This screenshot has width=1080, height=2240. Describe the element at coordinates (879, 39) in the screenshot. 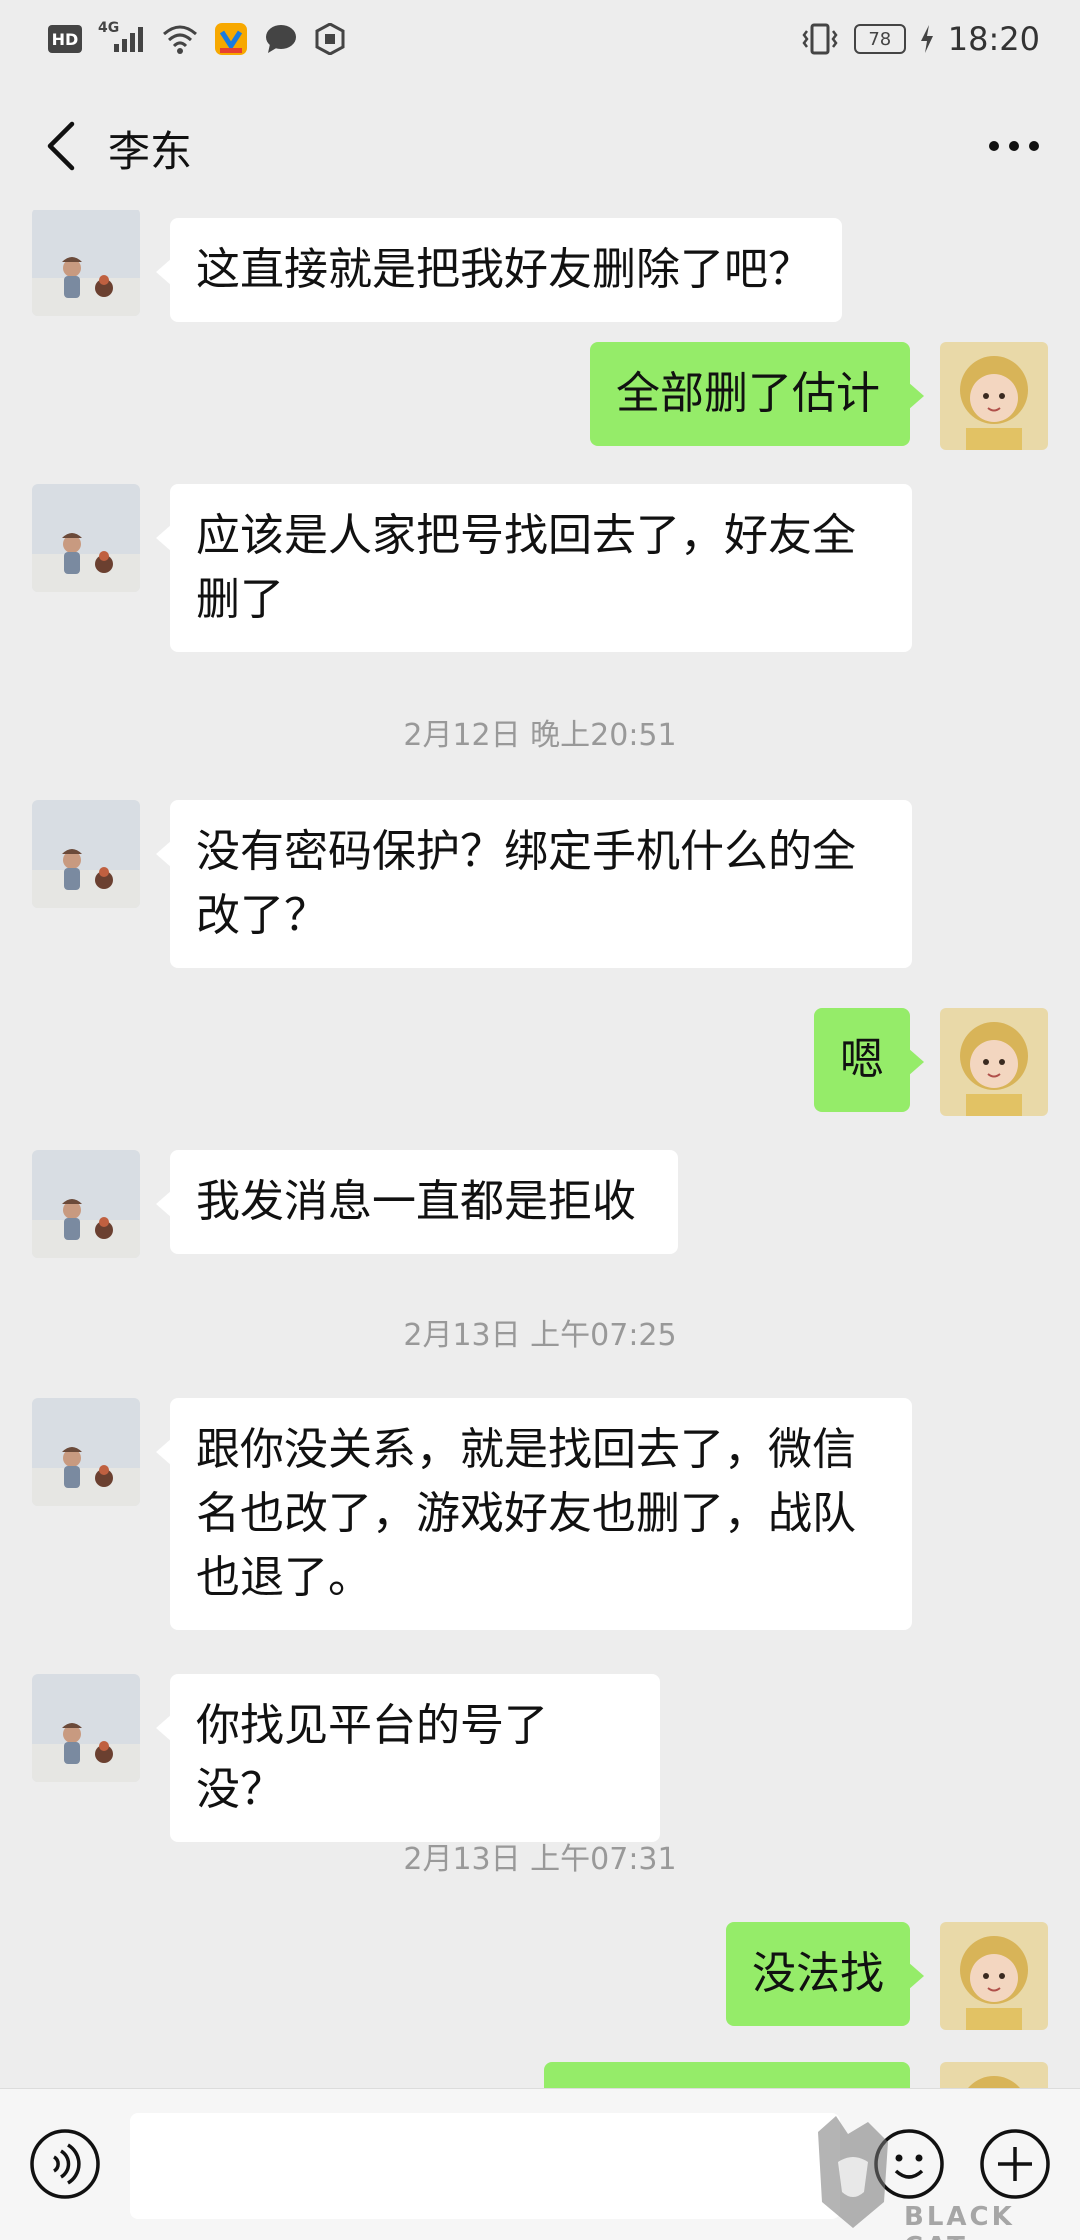

I see `battery-indicator: 78` at that location.